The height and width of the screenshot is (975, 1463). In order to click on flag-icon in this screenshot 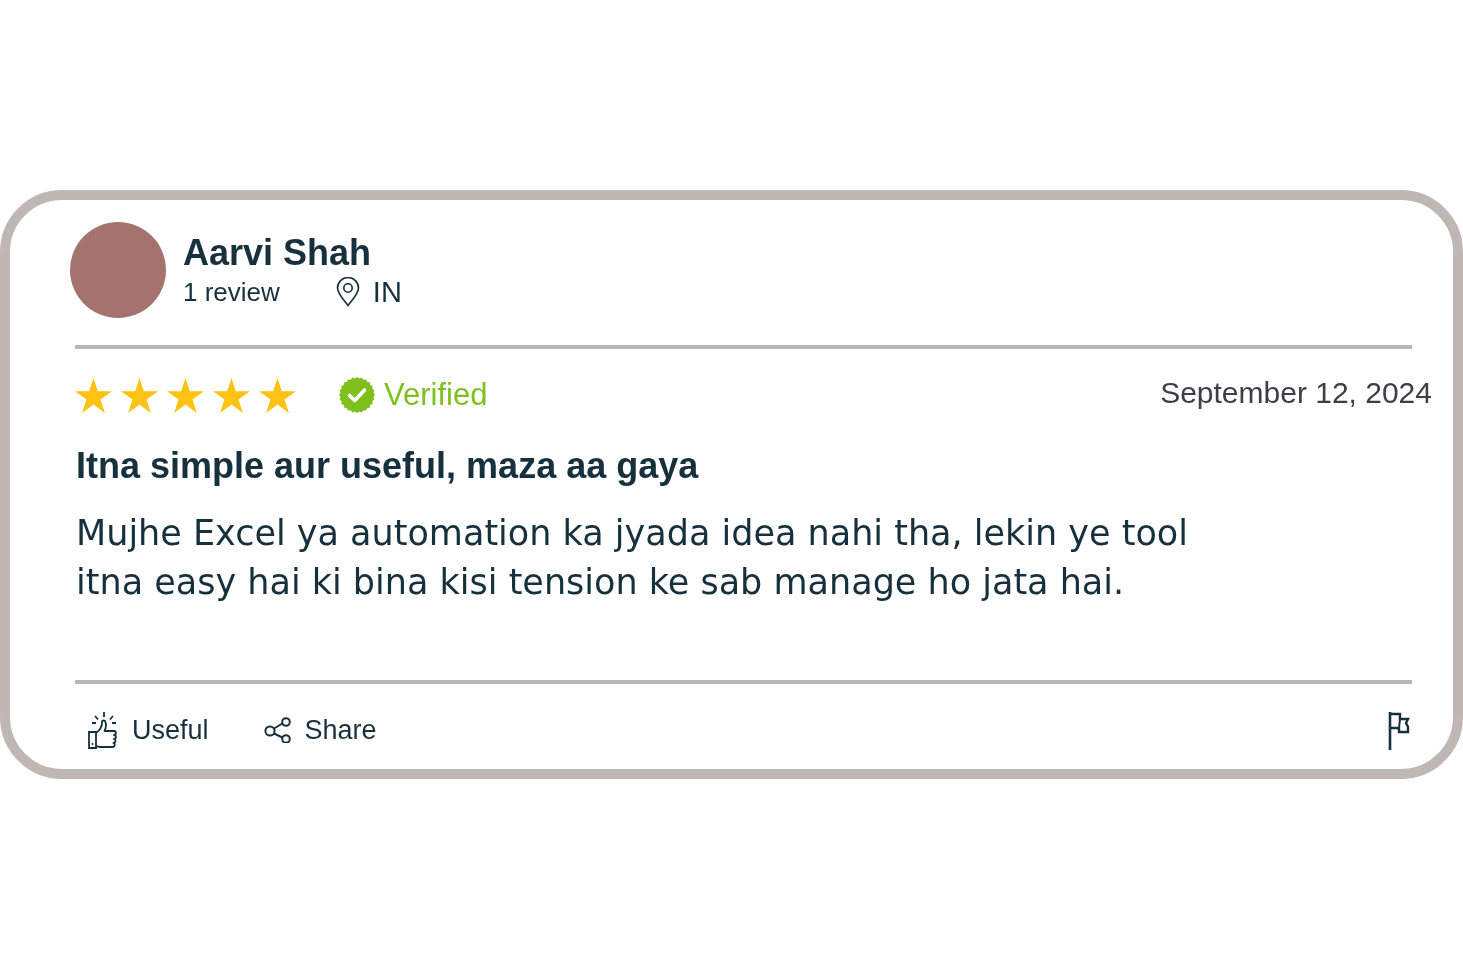, I will do `click(1399, 731)`.